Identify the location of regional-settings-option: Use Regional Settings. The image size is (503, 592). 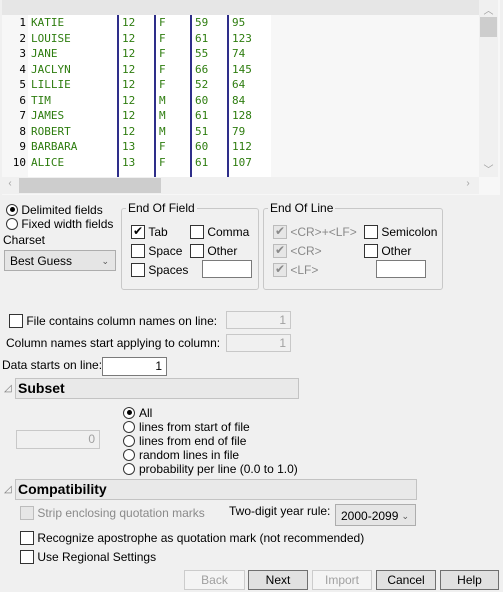
(88, 556).